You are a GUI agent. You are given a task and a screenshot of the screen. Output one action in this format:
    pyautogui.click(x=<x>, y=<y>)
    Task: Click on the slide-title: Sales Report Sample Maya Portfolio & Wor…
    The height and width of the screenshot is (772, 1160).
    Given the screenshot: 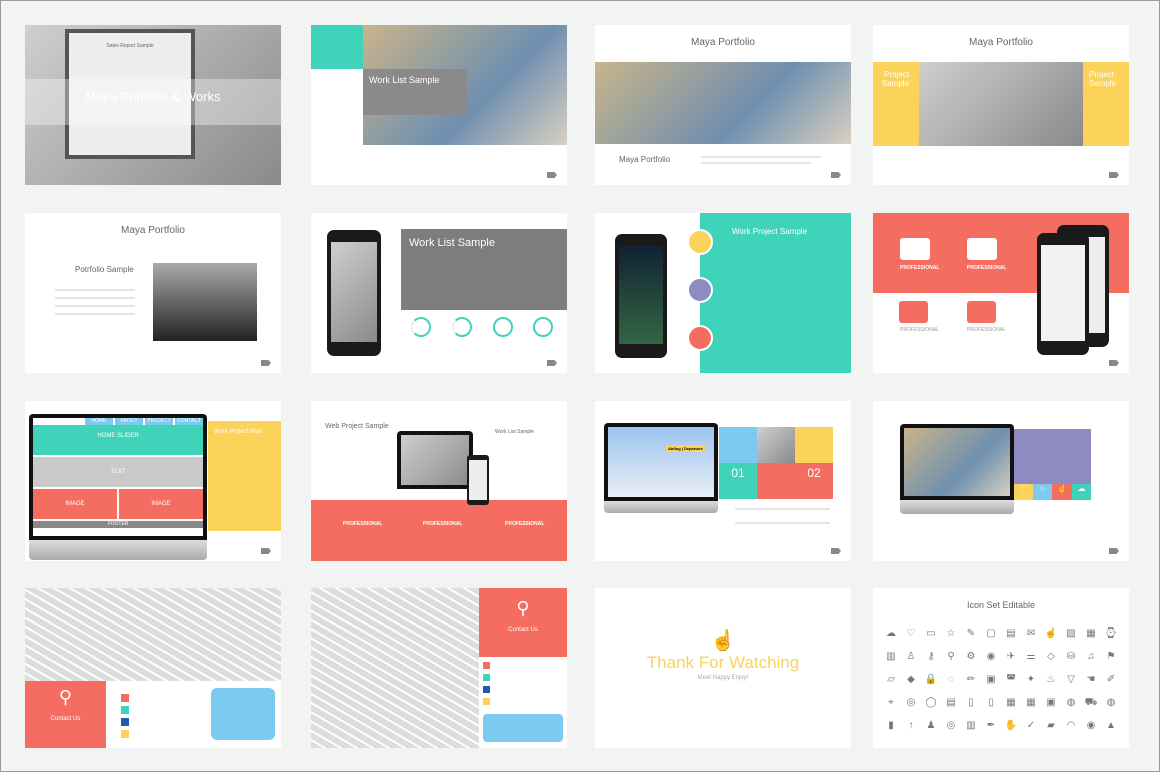 What is the action you would take?
    pyautogui.click(x=153, y=105)
    